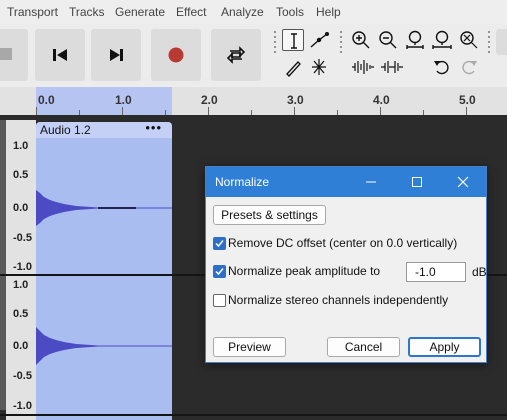 The width and height of the screenshot is (507, 420). I want to click on redo-button, so click(469, 67).